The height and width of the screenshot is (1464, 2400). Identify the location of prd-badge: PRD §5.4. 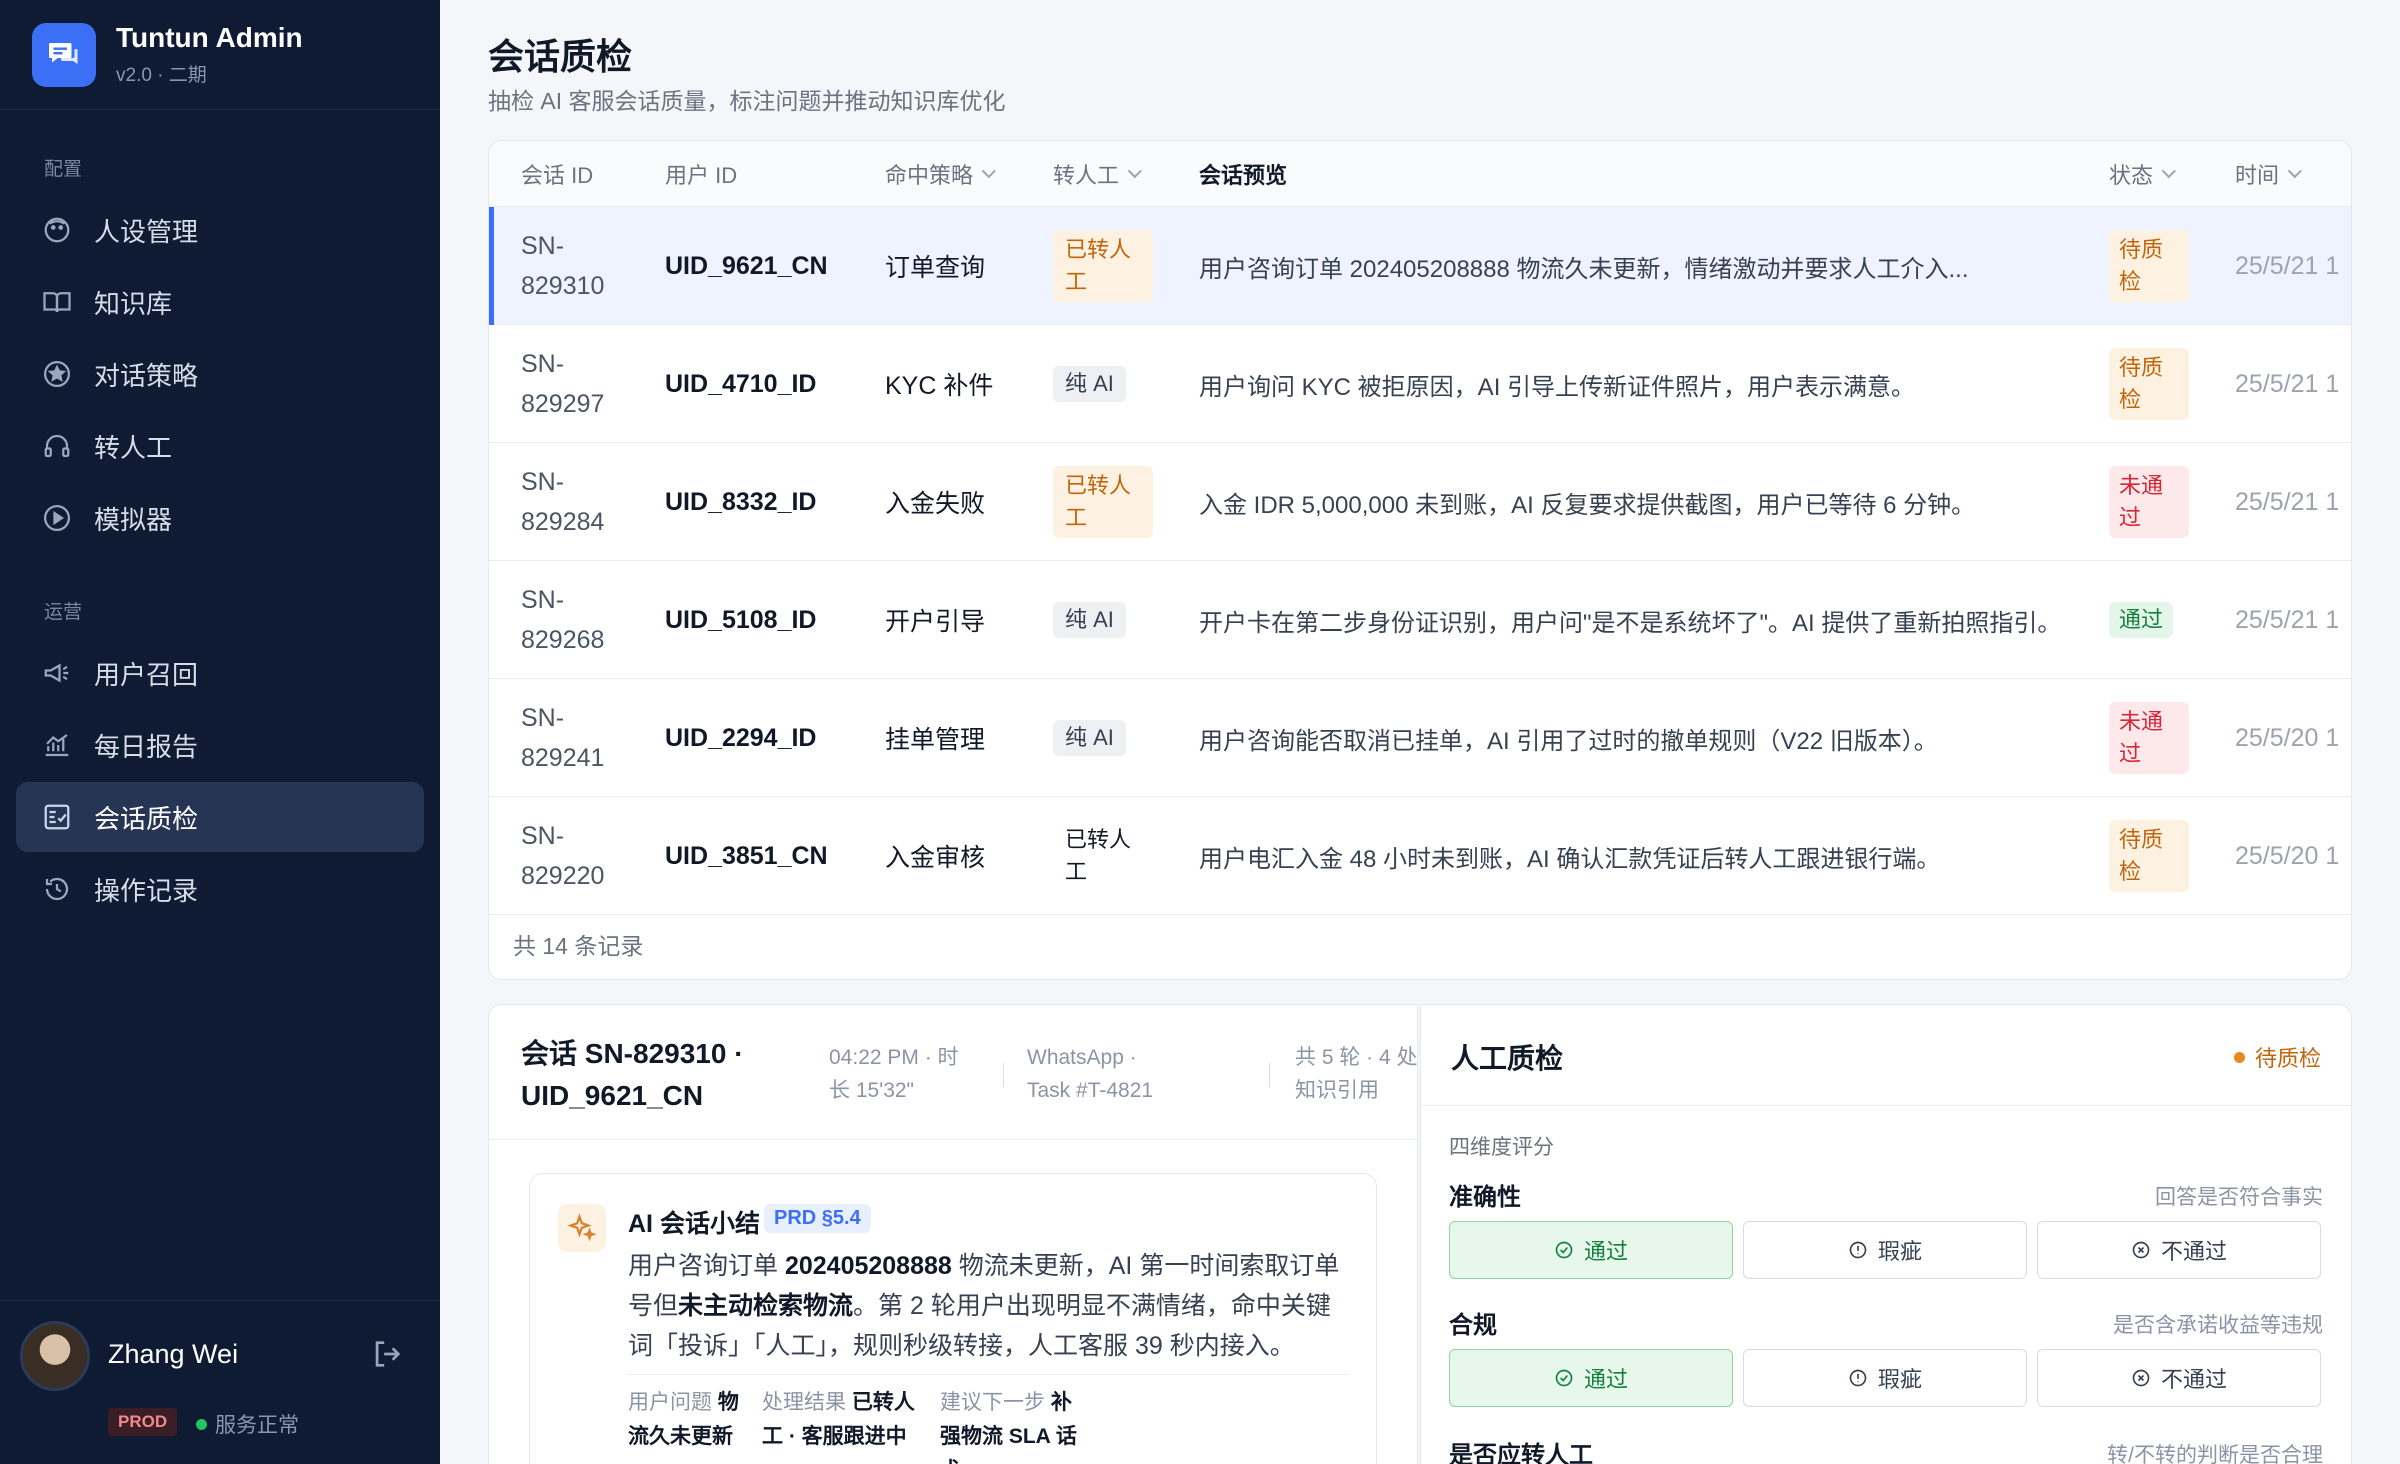
(817, 1218).